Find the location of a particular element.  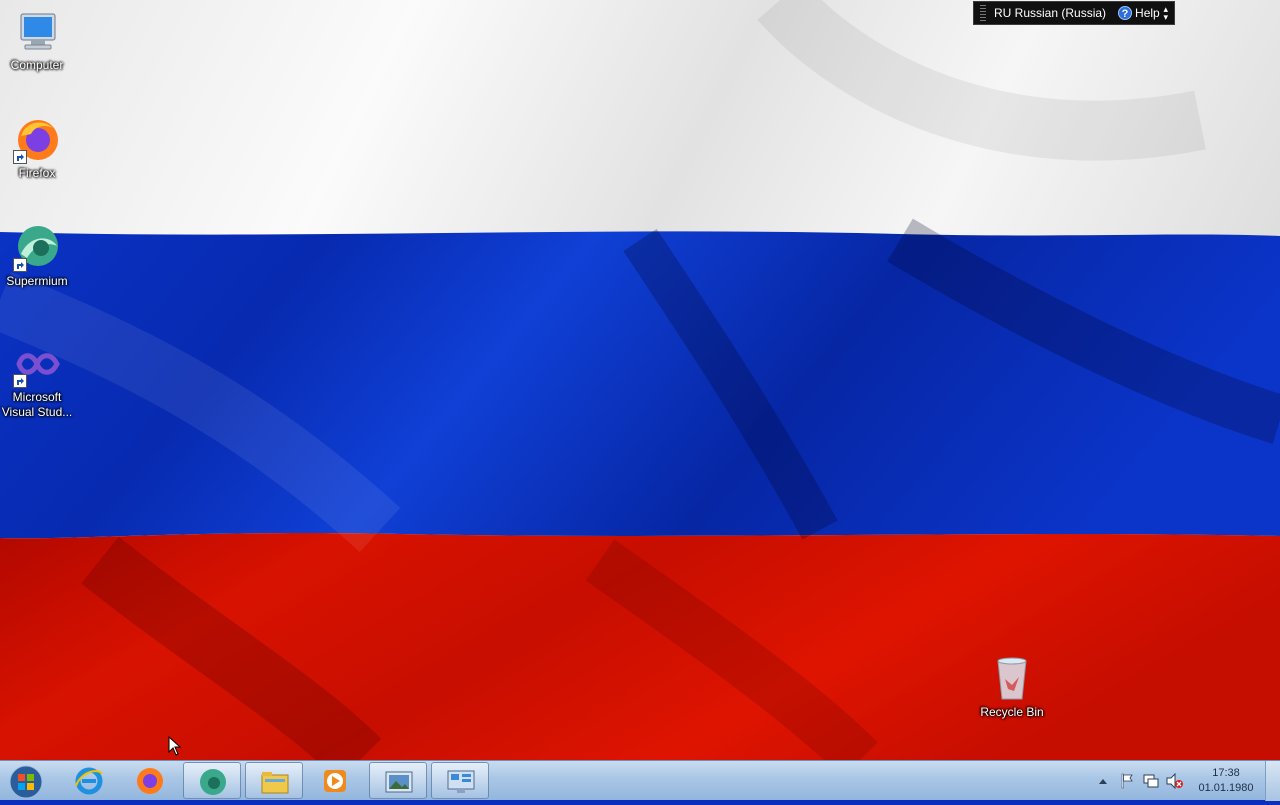

start-button is located at coordinates (27, 781).